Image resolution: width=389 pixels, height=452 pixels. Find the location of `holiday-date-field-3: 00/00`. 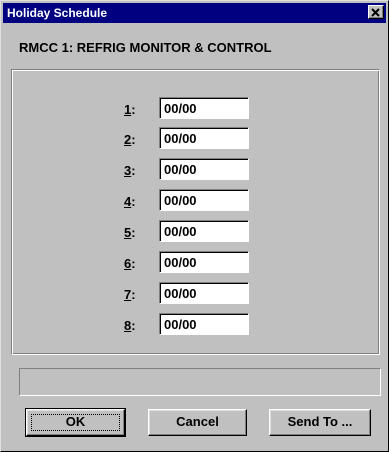

holiday-date-field-3: 00/00 is located at coordinates (204, 169).